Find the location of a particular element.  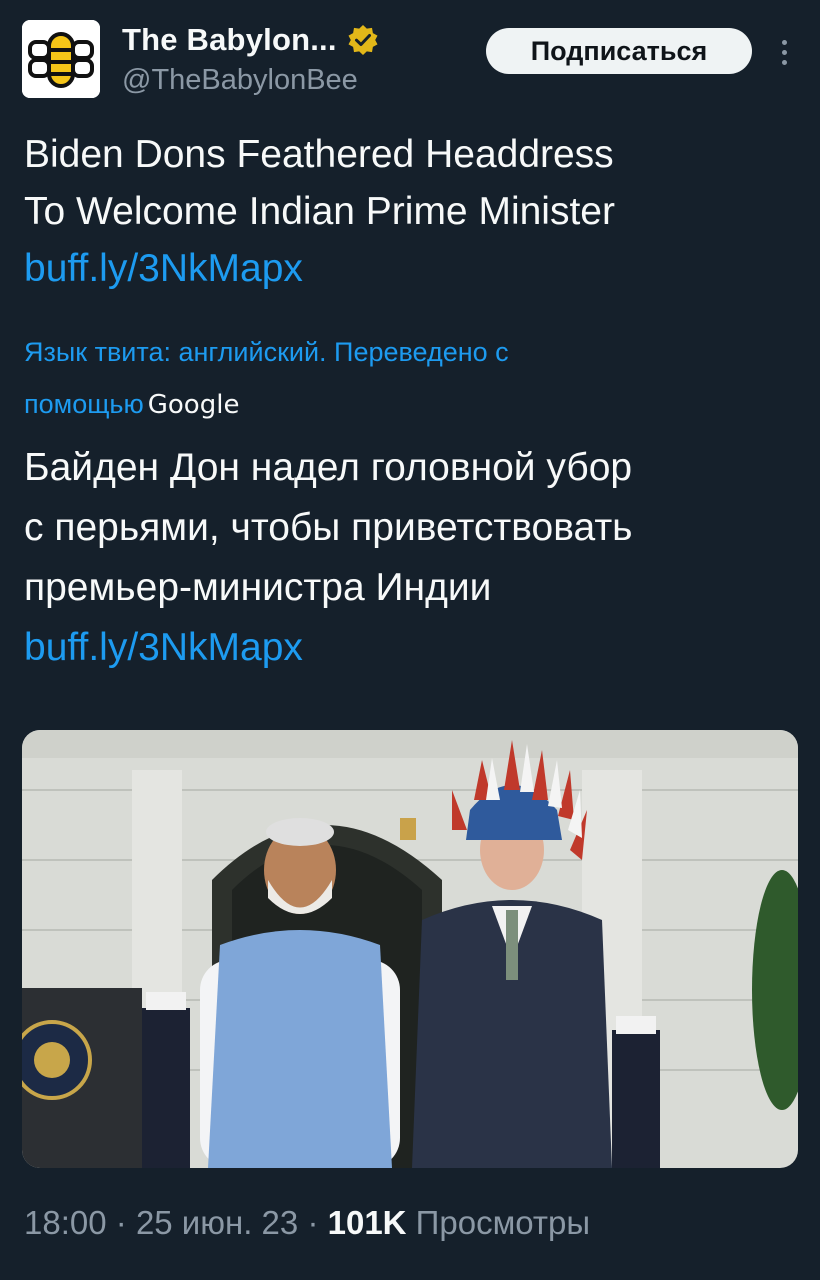

tweet-meta: 18:00 · 25 июн. 23 · 101K Просмотры is located at coordinates (307, 1223).